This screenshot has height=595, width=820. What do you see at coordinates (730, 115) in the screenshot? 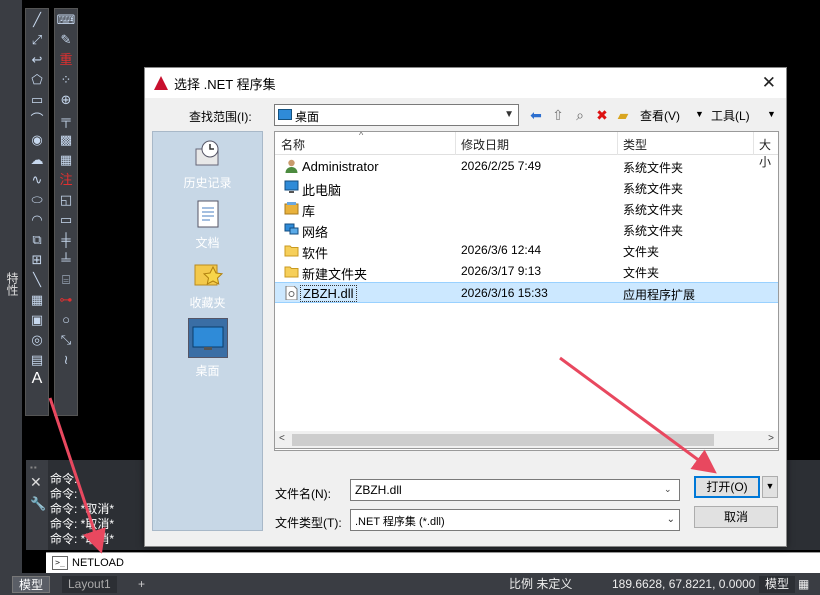
I see `tools-menu: 工具(L)` at bounding box center [730, 115].